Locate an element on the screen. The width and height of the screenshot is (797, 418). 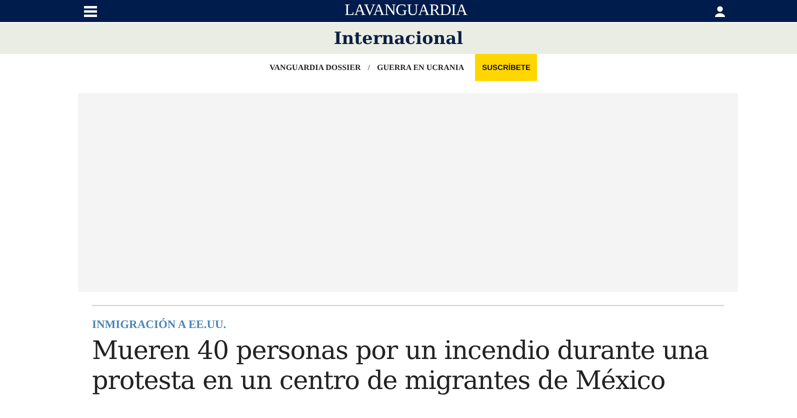
site-logo: LA VANGUARDIA is located at coordinates (406, 11).